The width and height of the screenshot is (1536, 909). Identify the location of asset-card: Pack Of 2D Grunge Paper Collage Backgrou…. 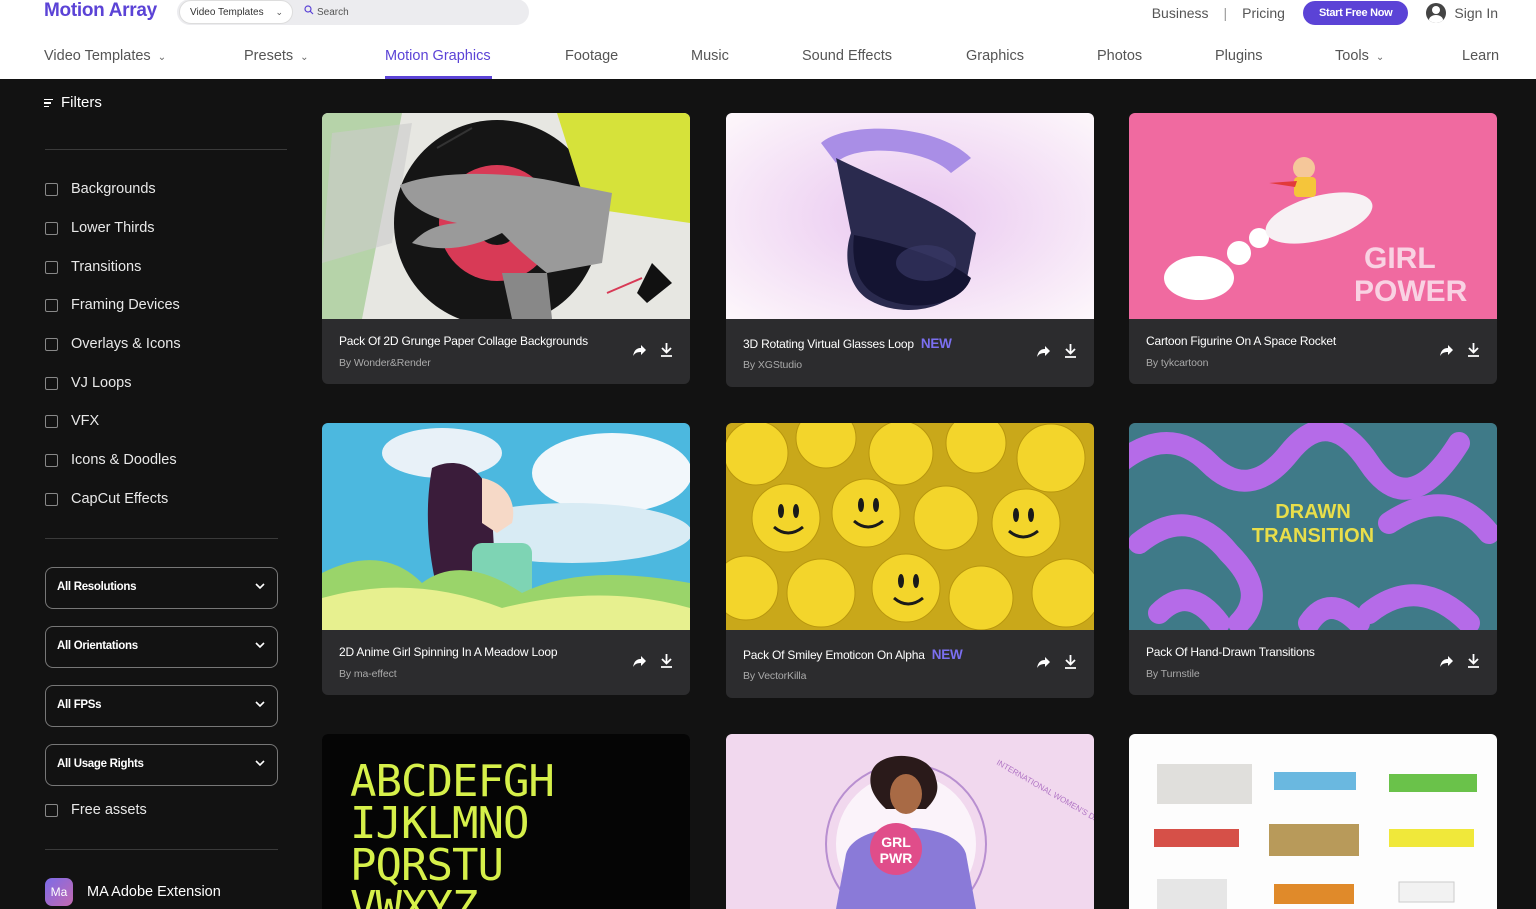
(506, 248).